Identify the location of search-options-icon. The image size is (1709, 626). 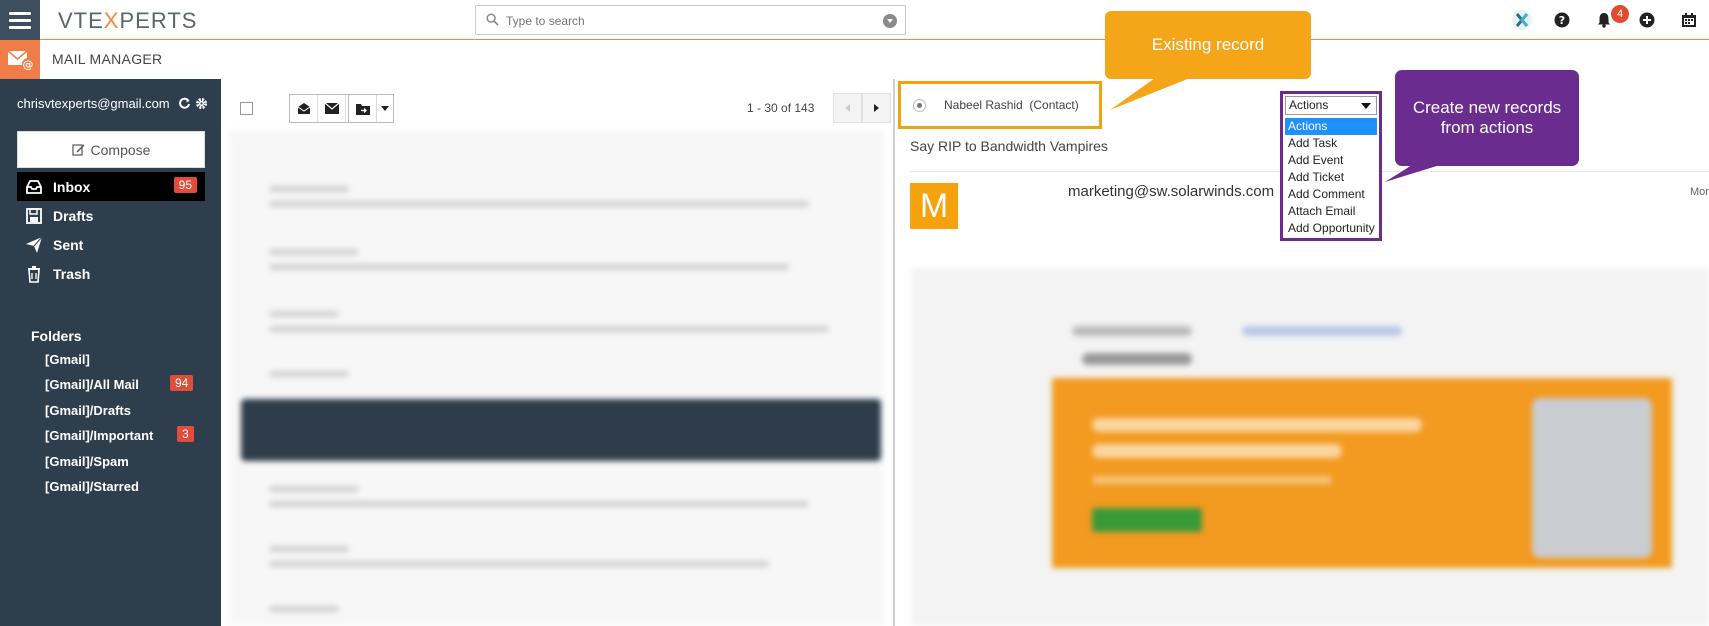
(890, 21).